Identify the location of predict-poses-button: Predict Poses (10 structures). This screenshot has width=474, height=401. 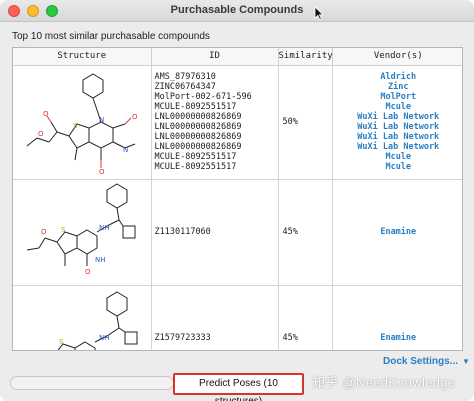
(238, 387).